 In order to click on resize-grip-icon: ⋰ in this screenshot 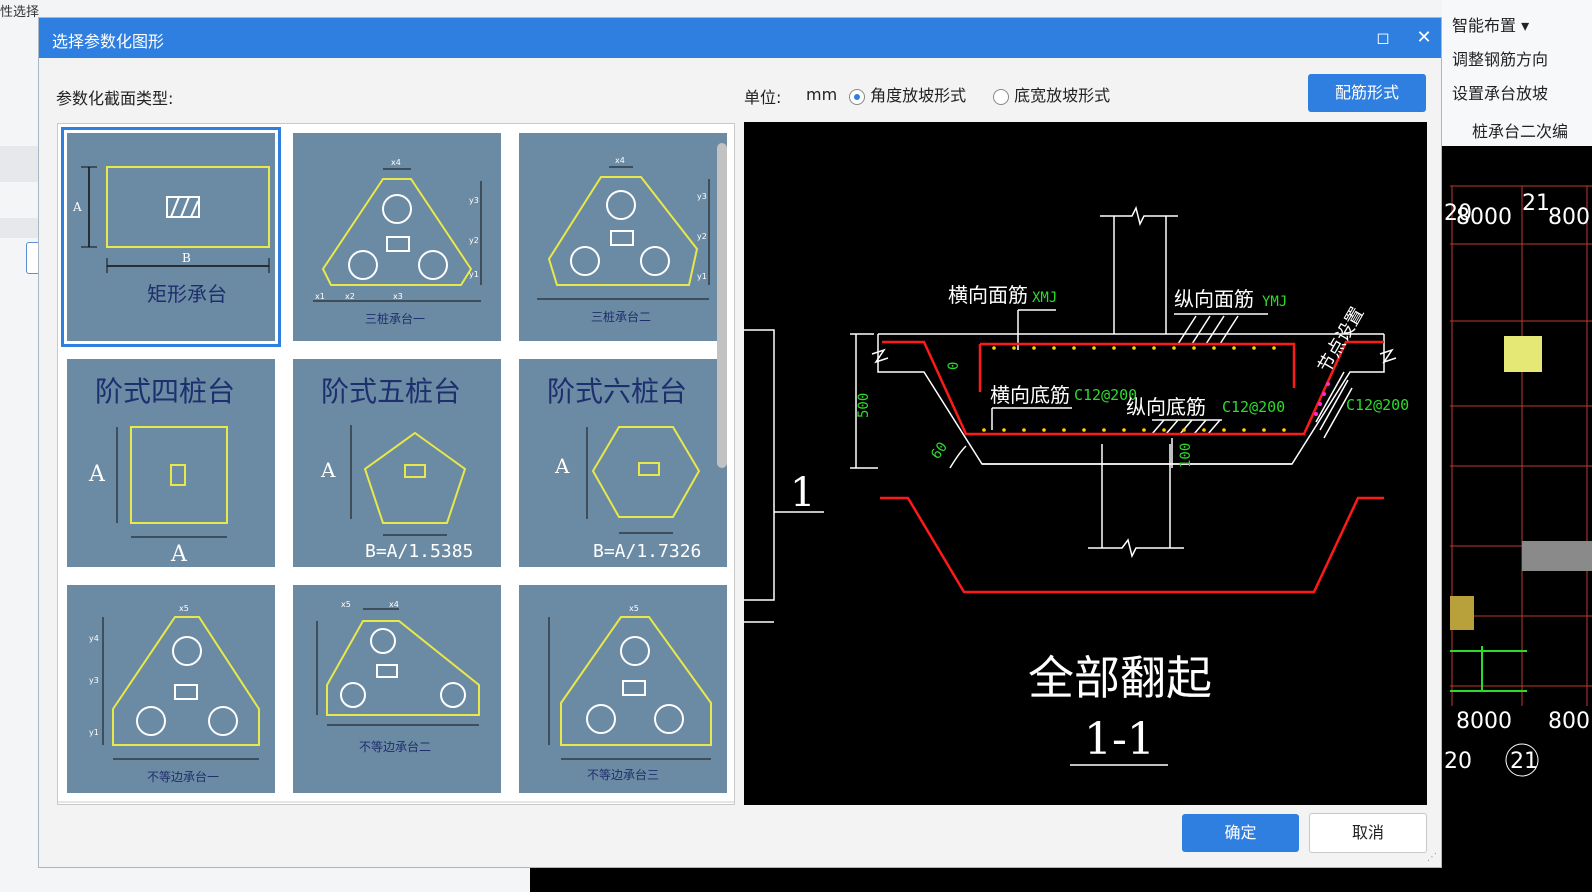, I will do `click(1432, 857)`.